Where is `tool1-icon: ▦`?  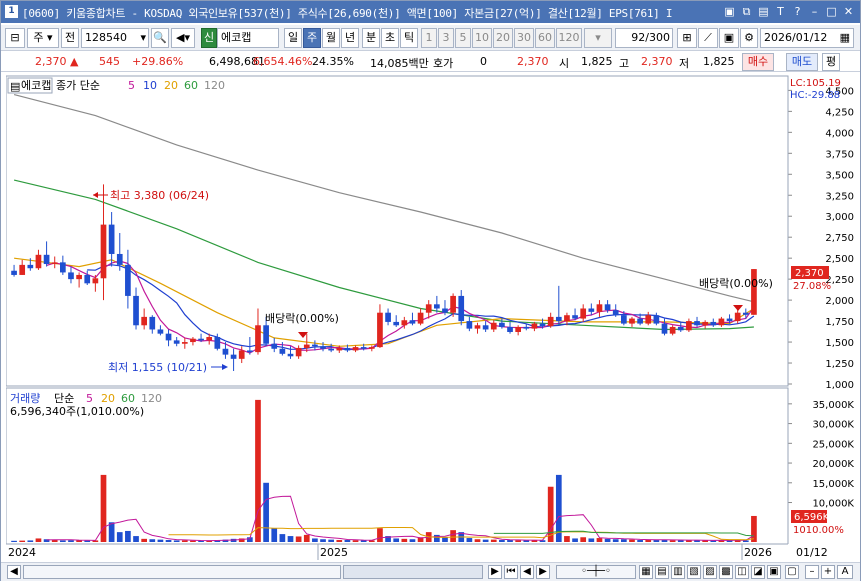
tool1-icon: ▦ is located at coordinates (646, 572).